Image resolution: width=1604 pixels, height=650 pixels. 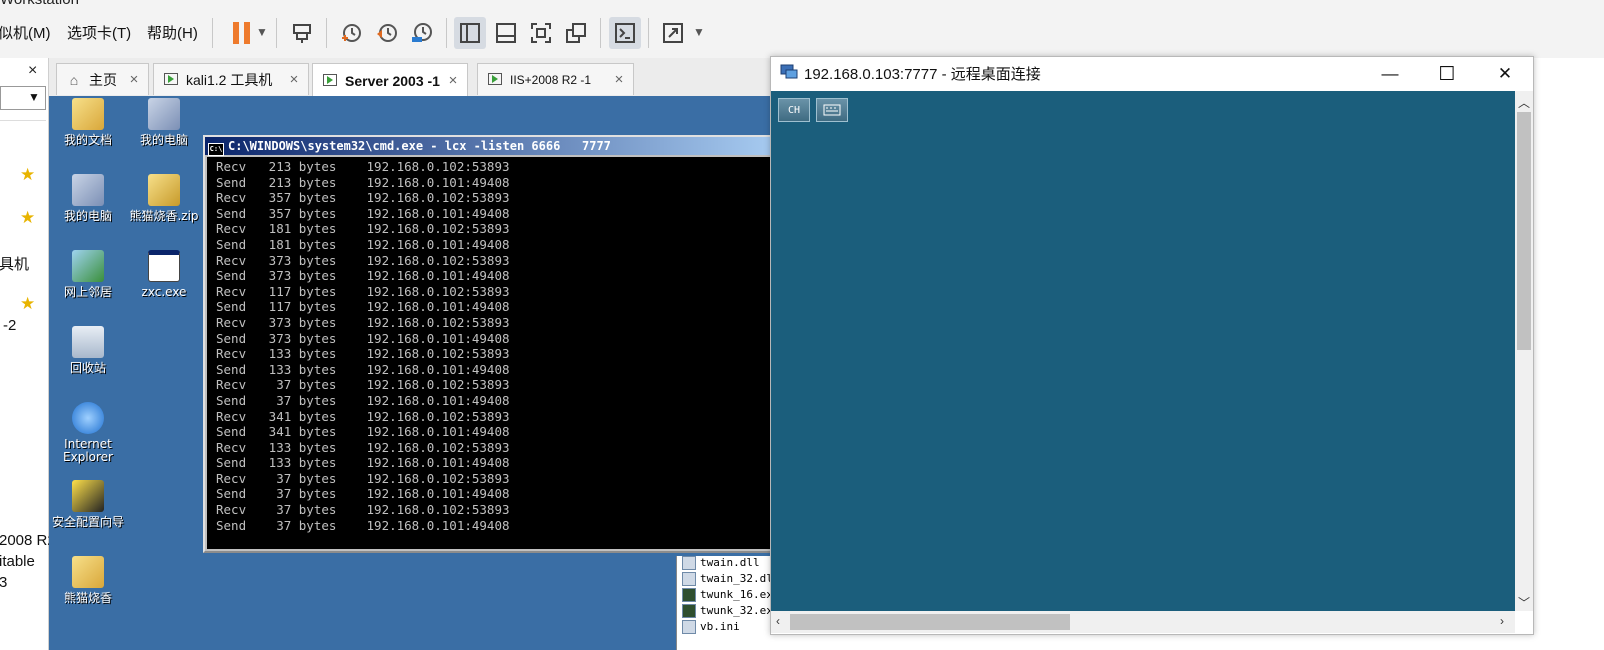 I want to click on chevron-down-icon: ﹀, so click(x=1524, y=602).